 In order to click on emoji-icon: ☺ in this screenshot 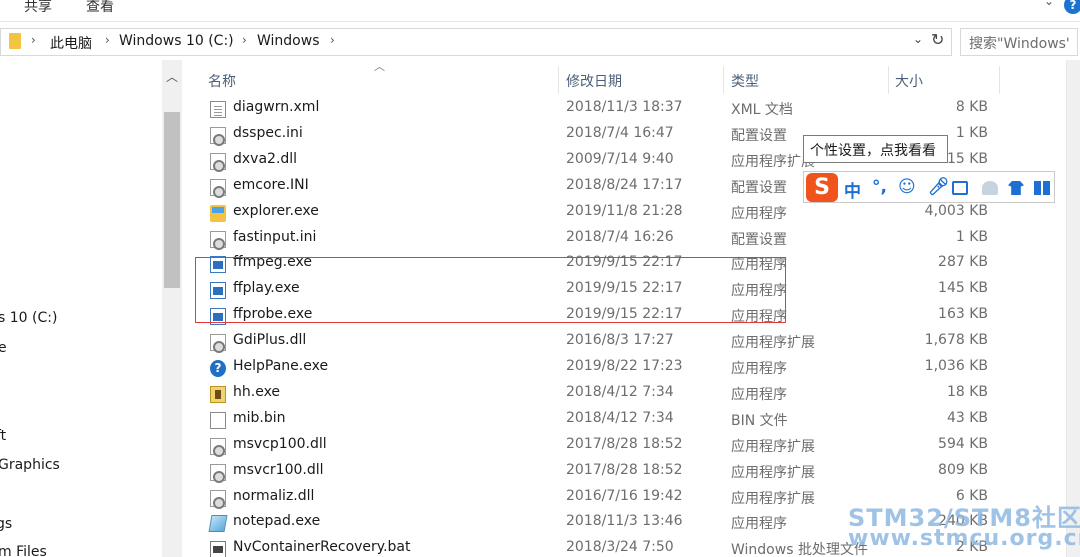, I will do `click(907, 187)`.